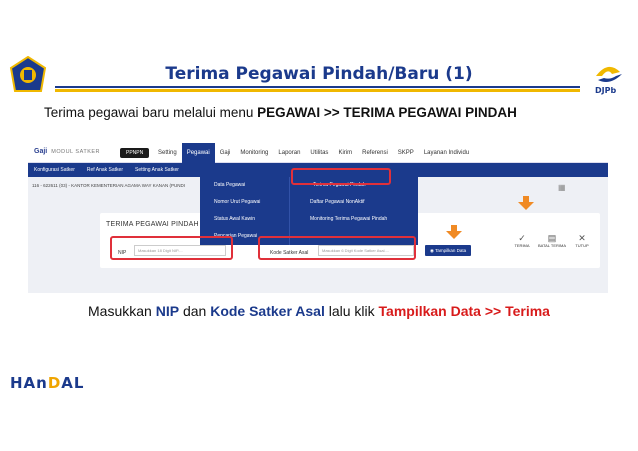 This screenshot has width=638, height=451. Describe the element at coordinates (244, 185) in the screenshot. I see `menu-data-pegawai: Data Pegawai` at that location.